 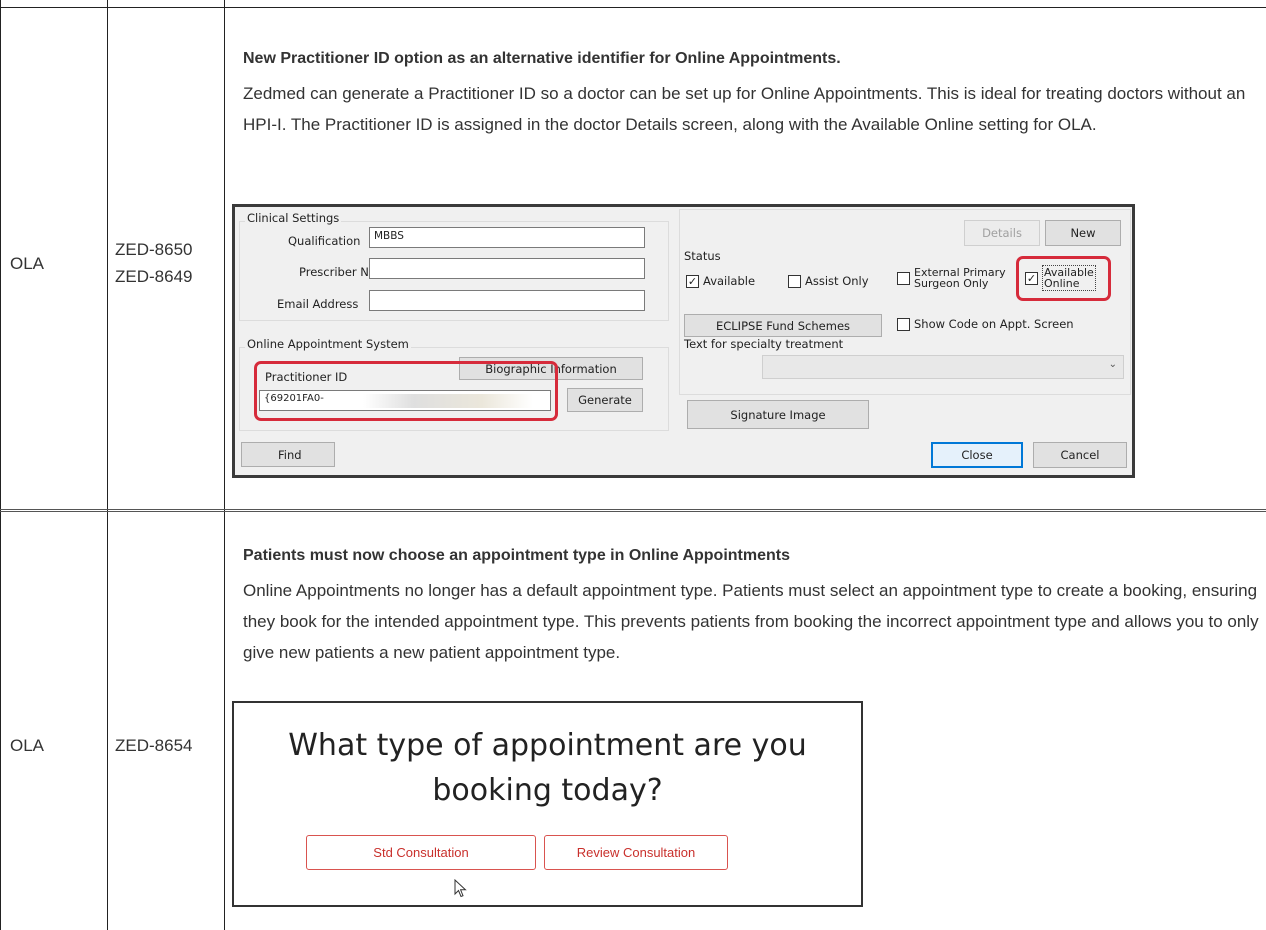 What do you see at coordinates (154, 745) in the screenshot?
I see `row2-ticket-1: ZED-8654` at bounding box center [154, 745].